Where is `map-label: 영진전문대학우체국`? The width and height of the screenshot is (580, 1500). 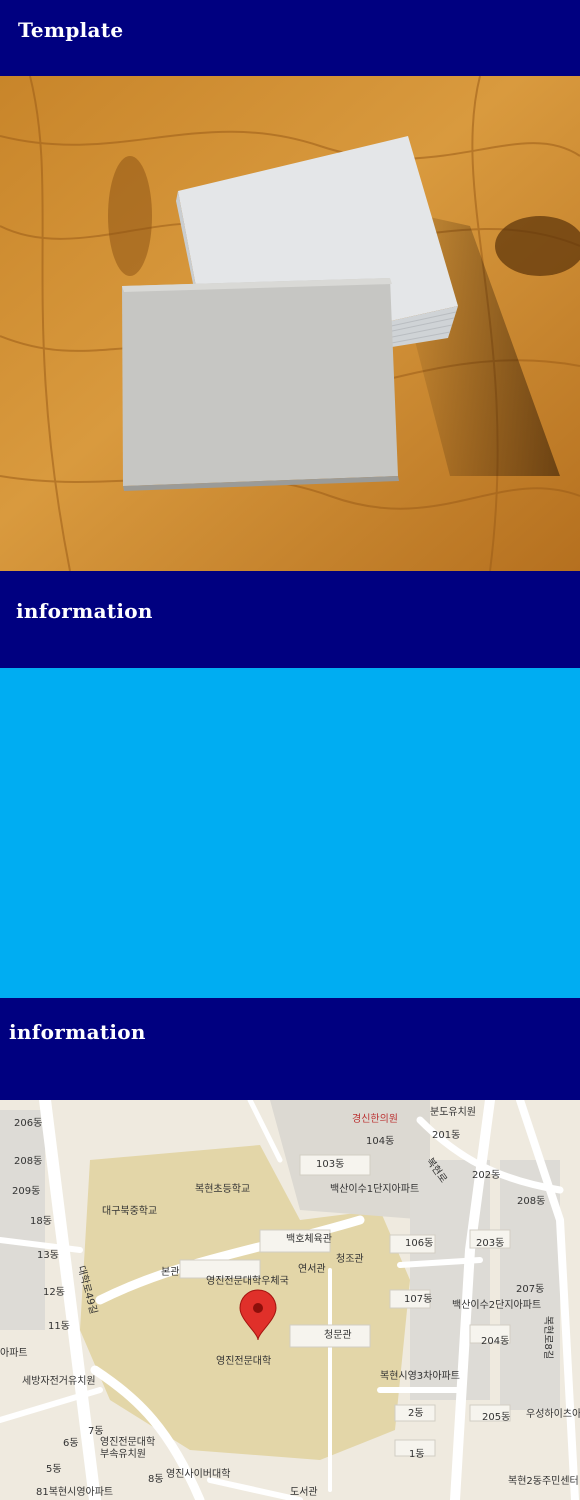
map-label: 영진전문대학우체국 is located at coordinates (247, 1281).